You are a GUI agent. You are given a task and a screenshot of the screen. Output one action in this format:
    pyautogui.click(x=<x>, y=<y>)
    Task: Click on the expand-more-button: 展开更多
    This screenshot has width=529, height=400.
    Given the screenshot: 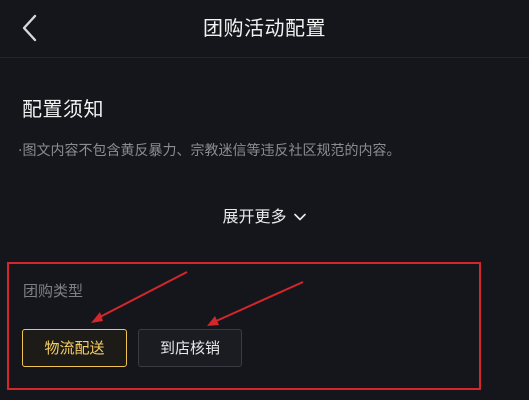 What is the action you would take?
    pyautogui.click(x=264, y=217)
    